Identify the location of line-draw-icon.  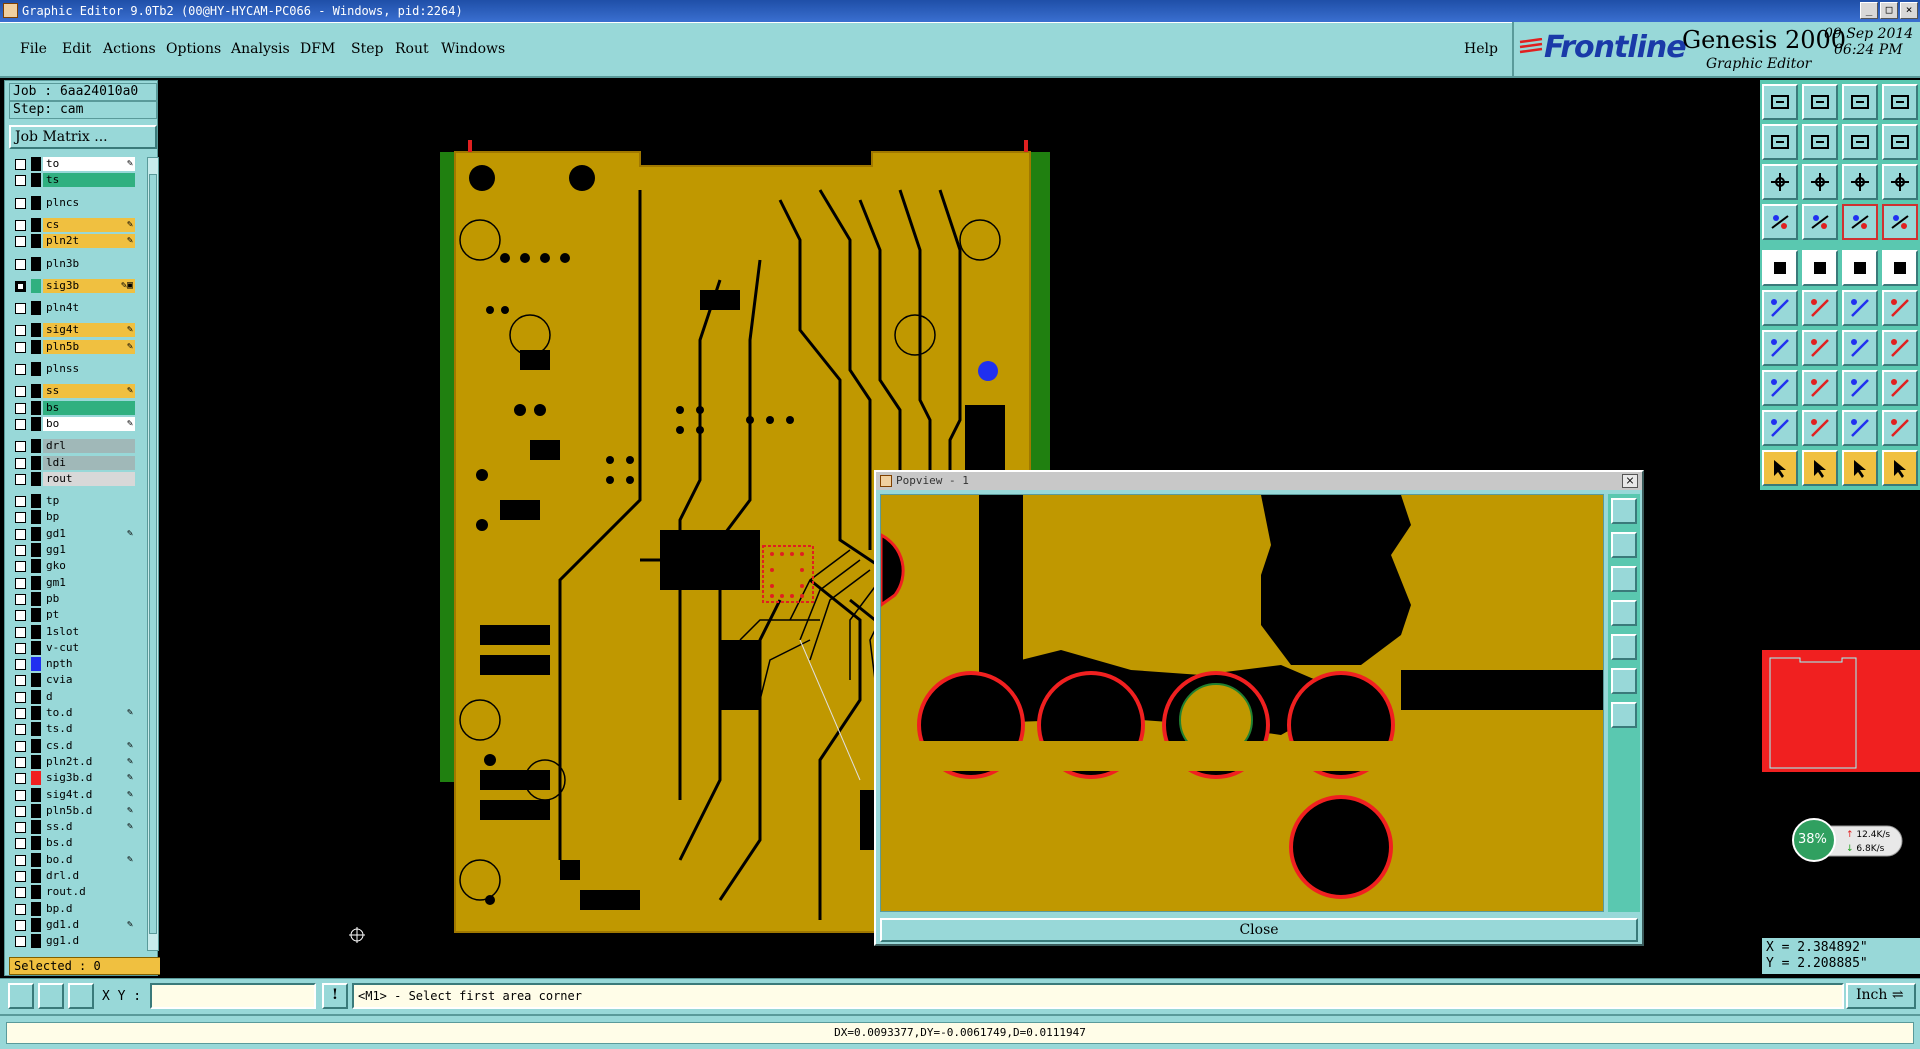
(1820, 268).